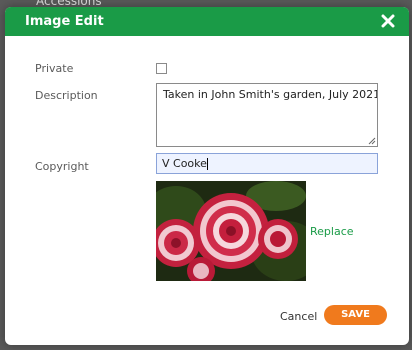  I want to click on description-label: Description, so click(66, 95).